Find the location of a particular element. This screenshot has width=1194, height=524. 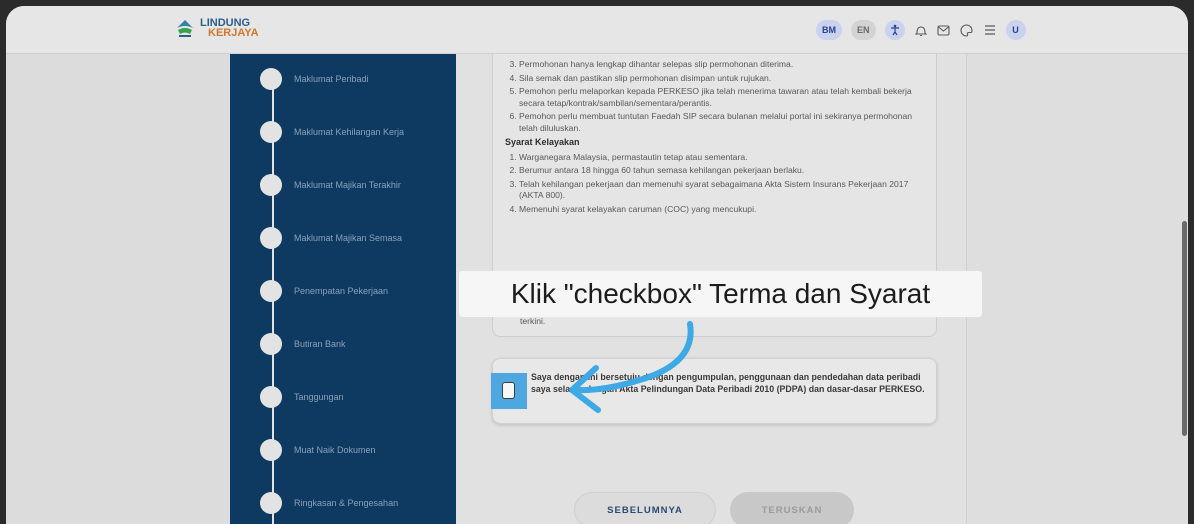

logo-mark-icon is located at coordinates (185, 28).